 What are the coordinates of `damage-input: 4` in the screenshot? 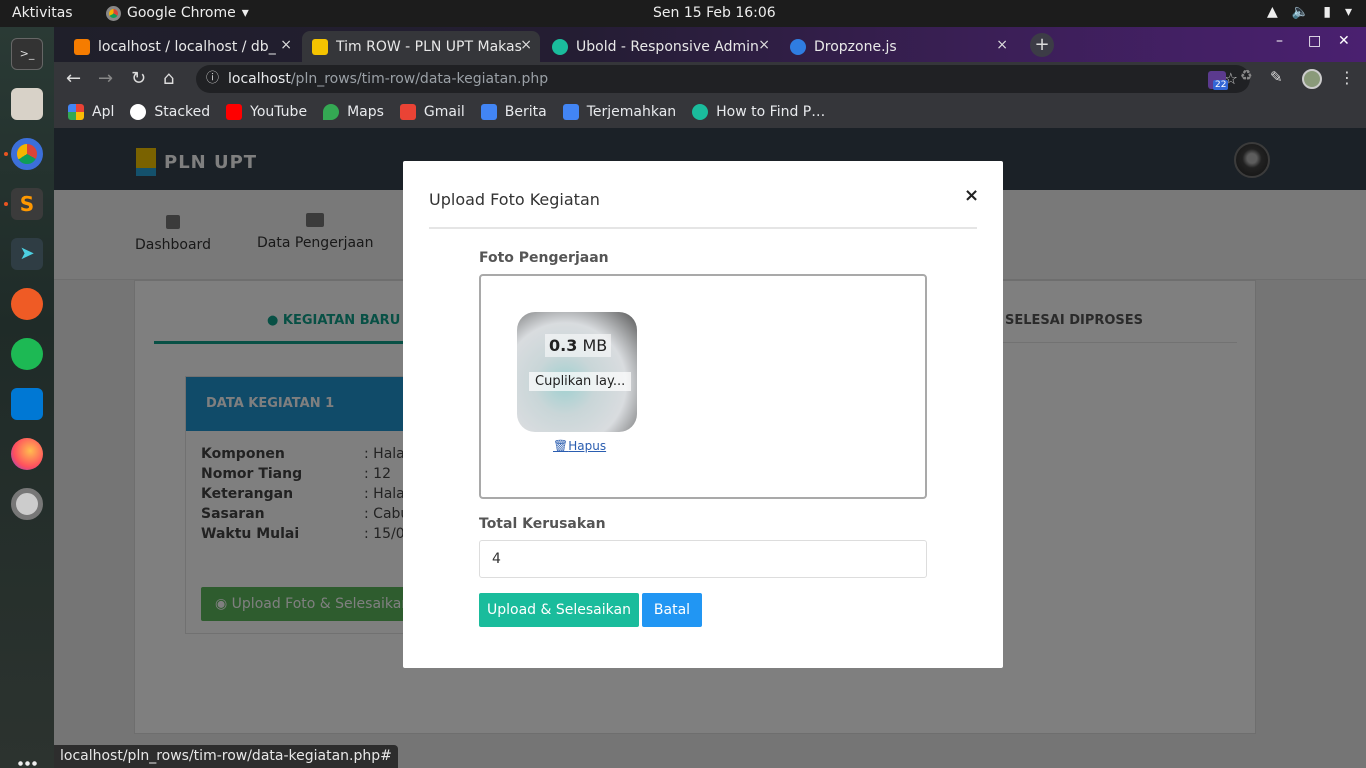 It's located at (703, 559).